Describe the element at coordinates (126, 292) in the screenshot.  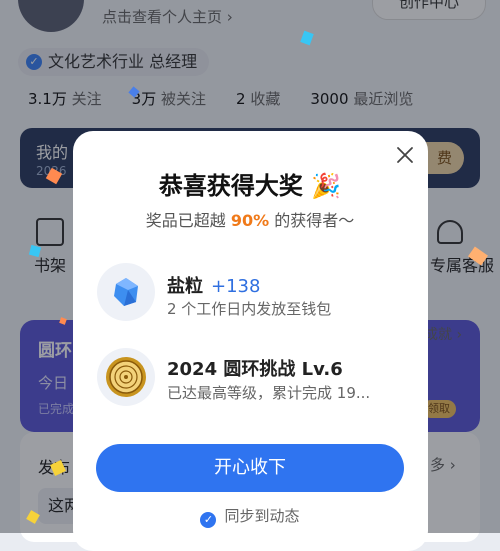
I see `salt-crystal-icon` at that location.